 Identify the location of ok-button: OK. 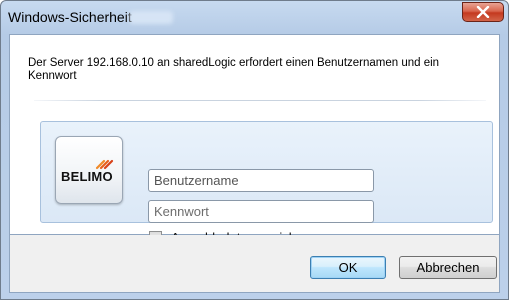
(348, 267).